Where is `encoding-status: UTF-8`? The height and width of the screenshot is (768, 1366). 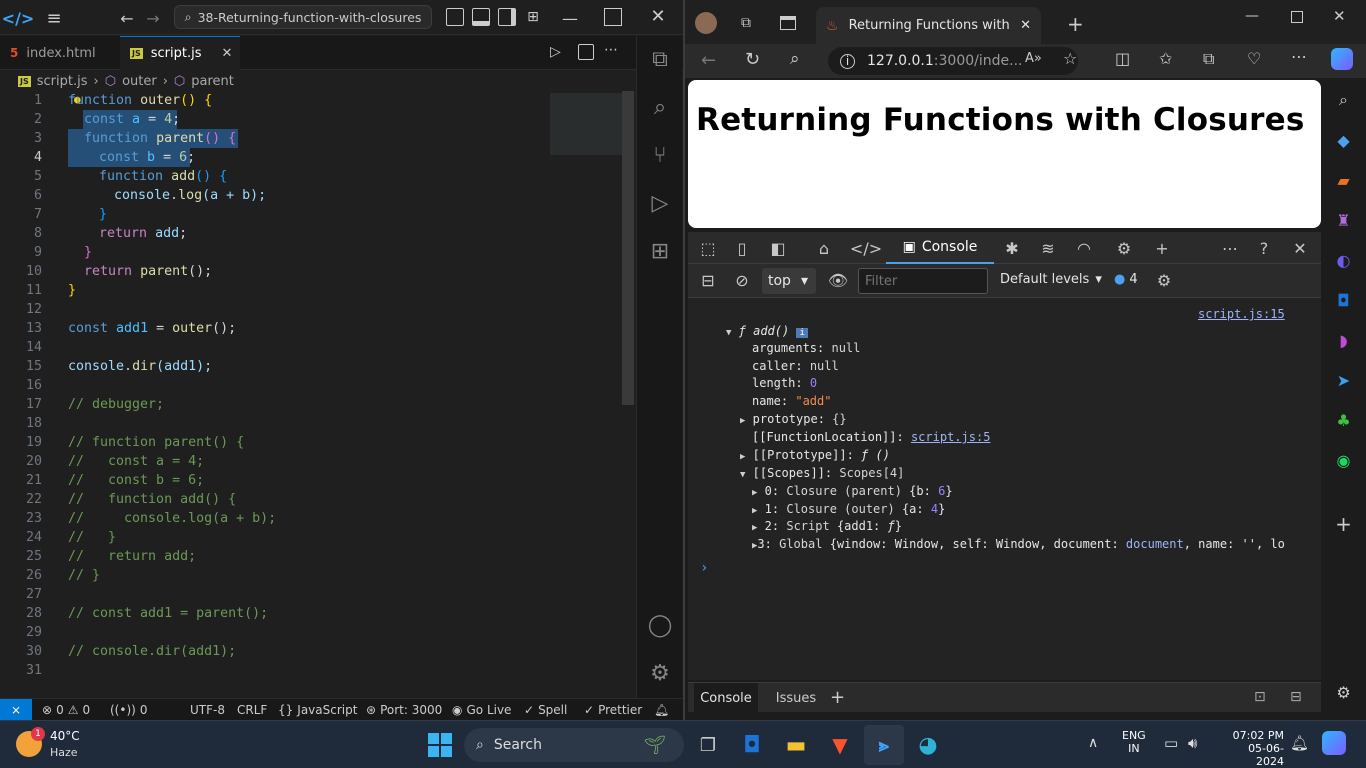
encoding-status: UTF-8 is located at coordinates (207, 710).